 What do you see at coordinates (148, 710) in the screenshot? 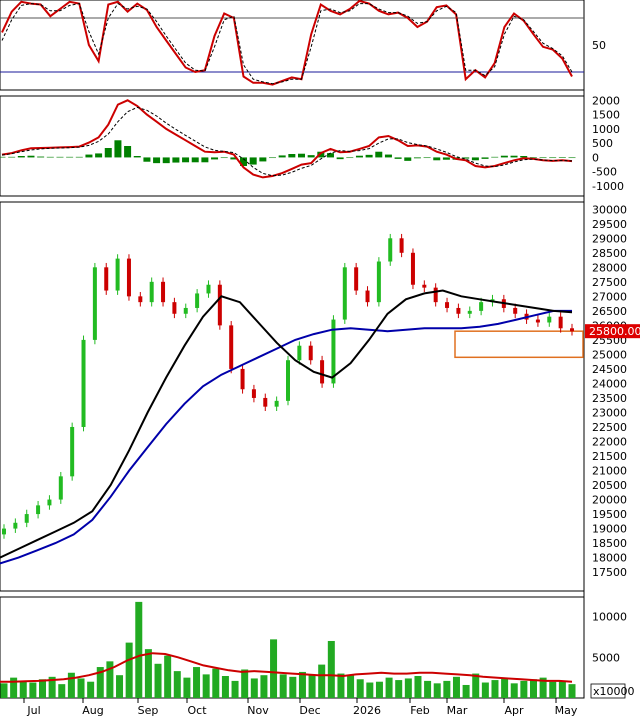
I see `x-tick-label: Sep` at bounding box center [148, 710].